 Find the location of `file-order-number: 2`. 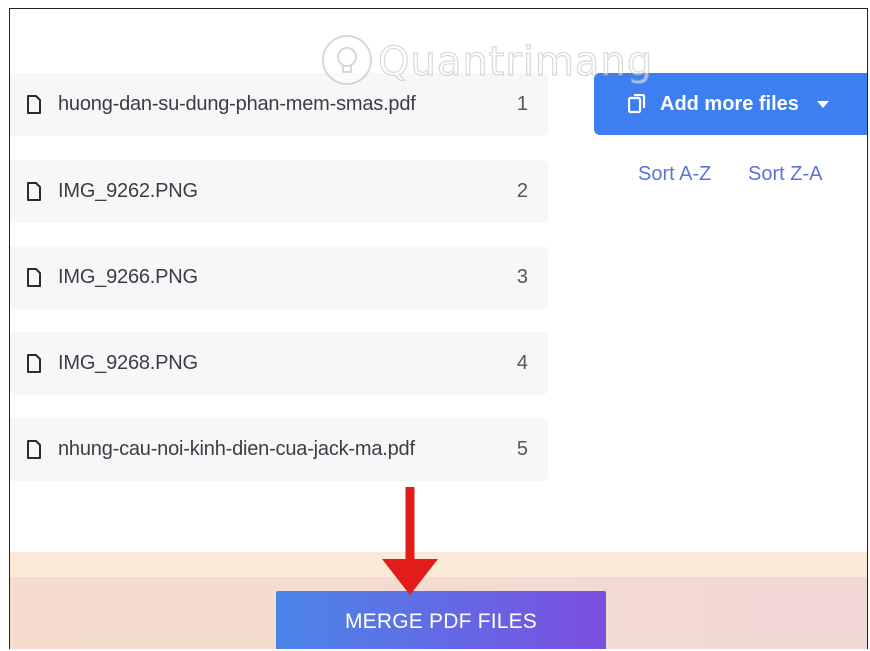

file-order-number: 2 is located at coordinates (522, 191).